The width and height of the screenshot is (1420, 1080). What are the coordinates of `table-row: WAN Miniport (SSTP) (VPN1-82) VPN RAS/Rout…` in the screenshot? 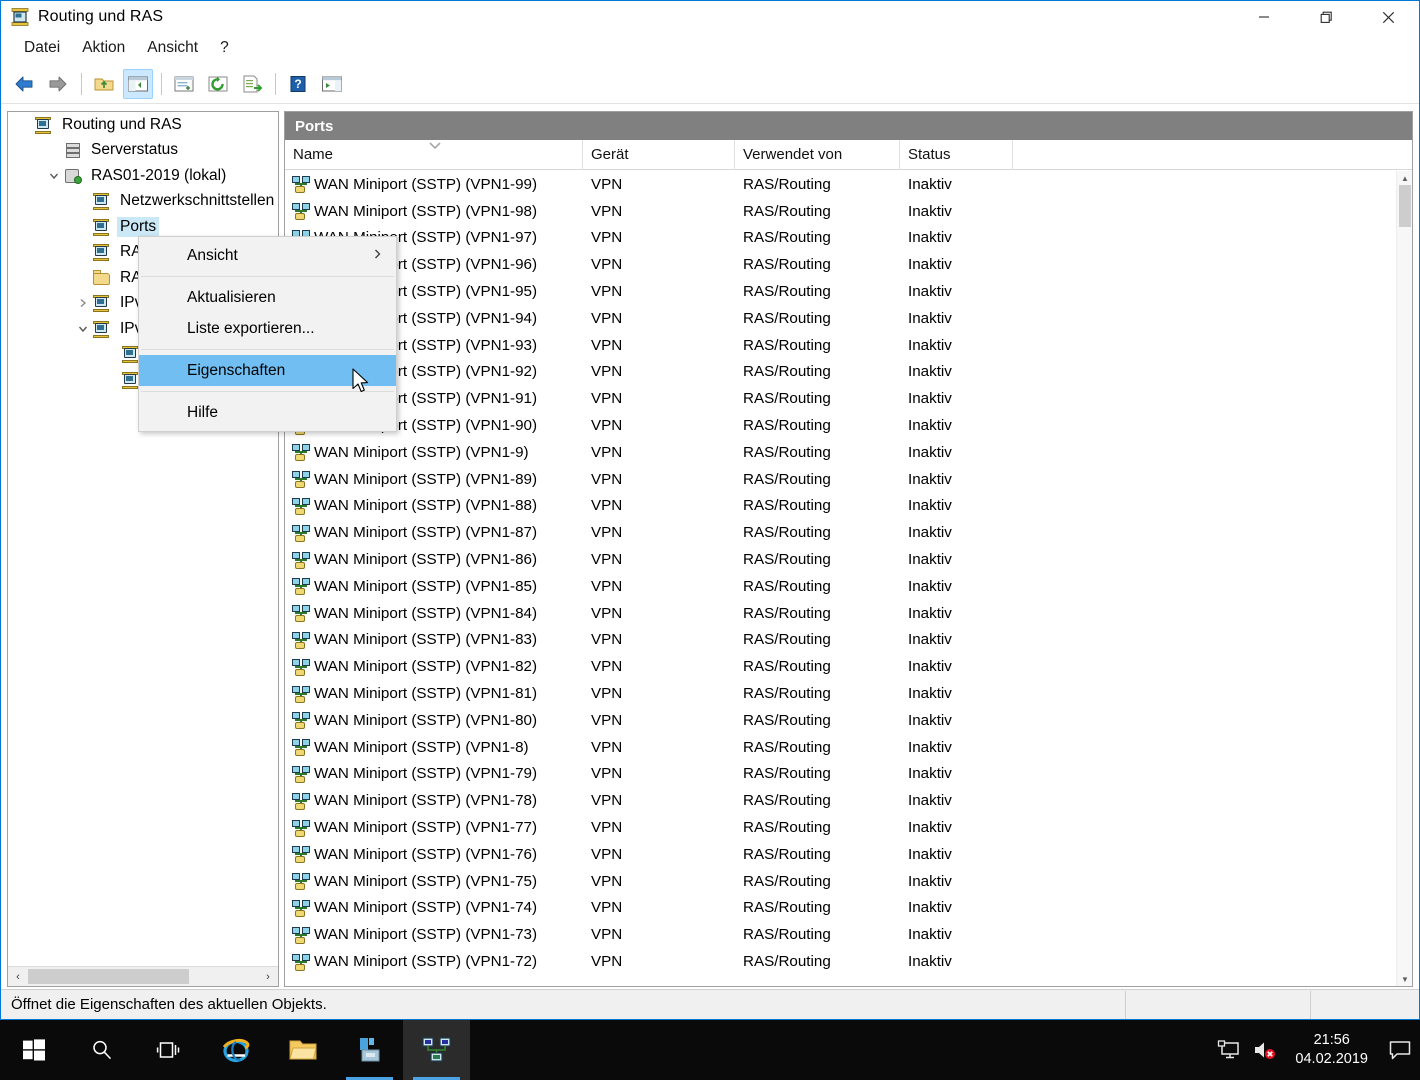 It's located at (840, 666).